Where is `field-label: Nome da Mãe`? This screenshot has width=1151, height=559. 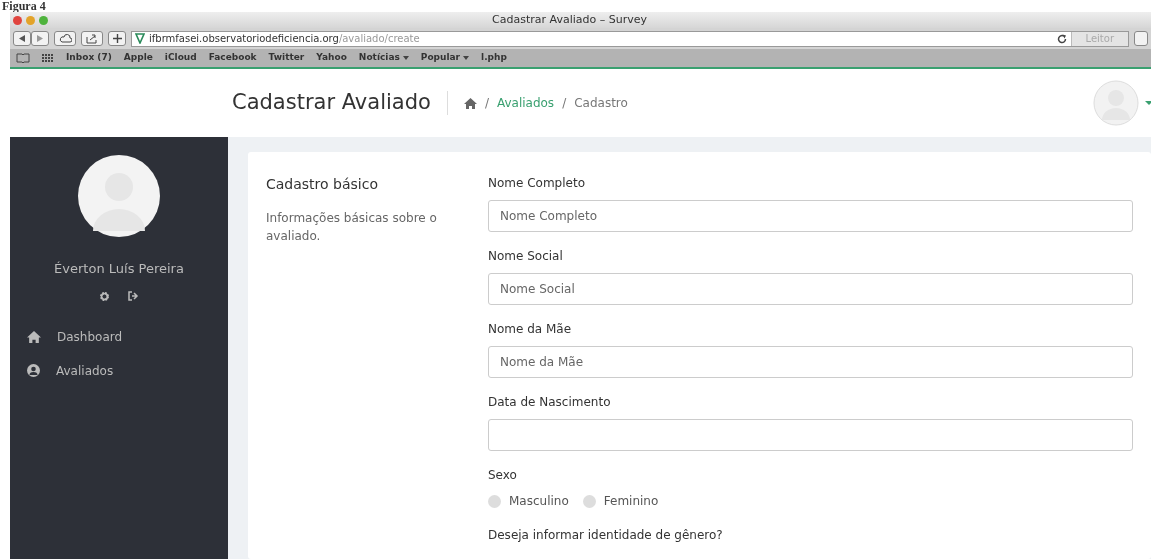 field-label: Nome da Mãe is located at coordinates (530, 329).